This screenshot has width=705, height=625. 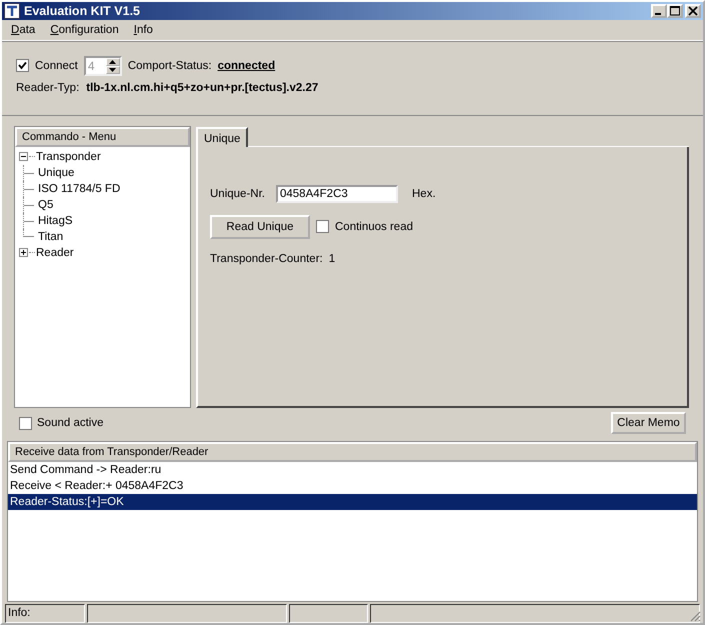 I want to click on log-line: Receive < Reader:+ 0458A4F2C3, so click(x=352, y=486).